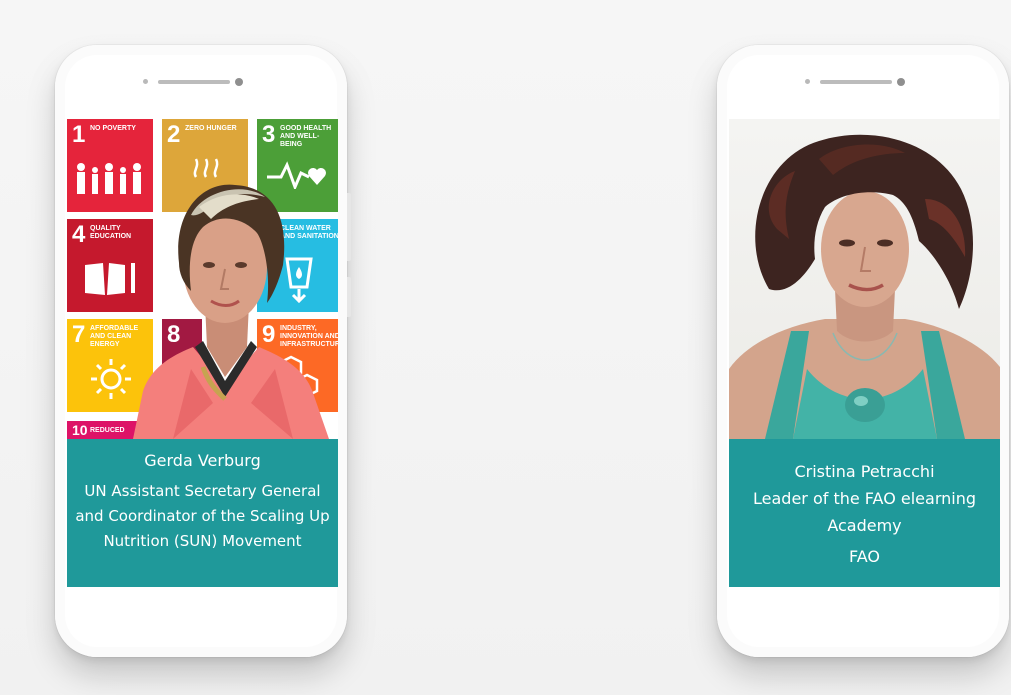  I want to click on sdg-label: NO POVERTY, so click(113, 128).